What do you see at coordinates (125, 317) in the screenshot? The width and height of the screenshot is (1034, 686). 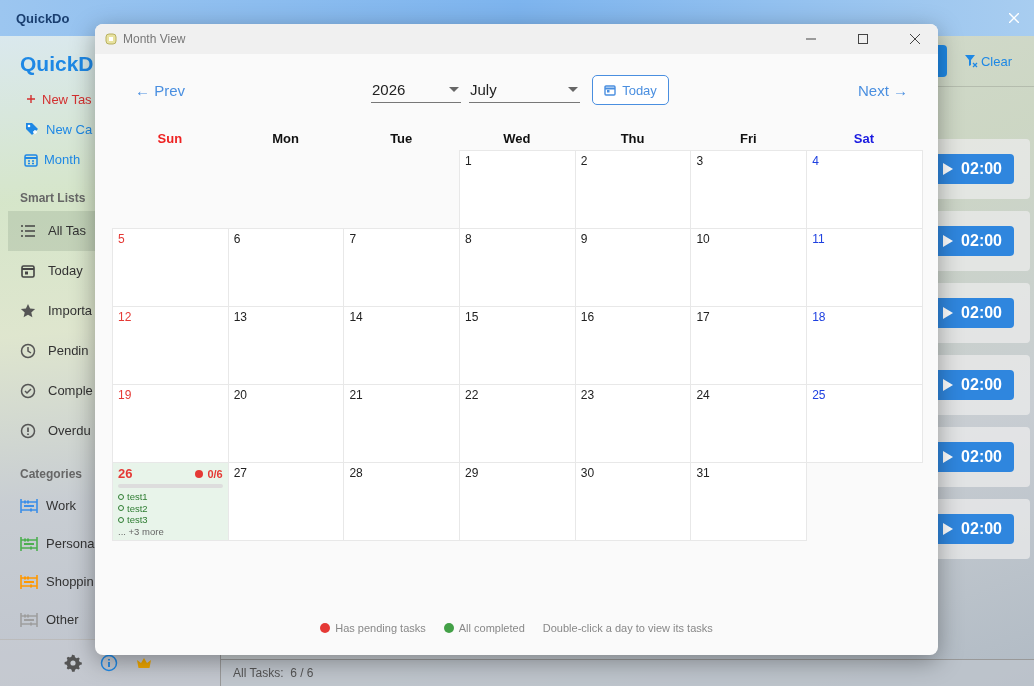 I see `day-number: 12` at bounding box center [125, 317].